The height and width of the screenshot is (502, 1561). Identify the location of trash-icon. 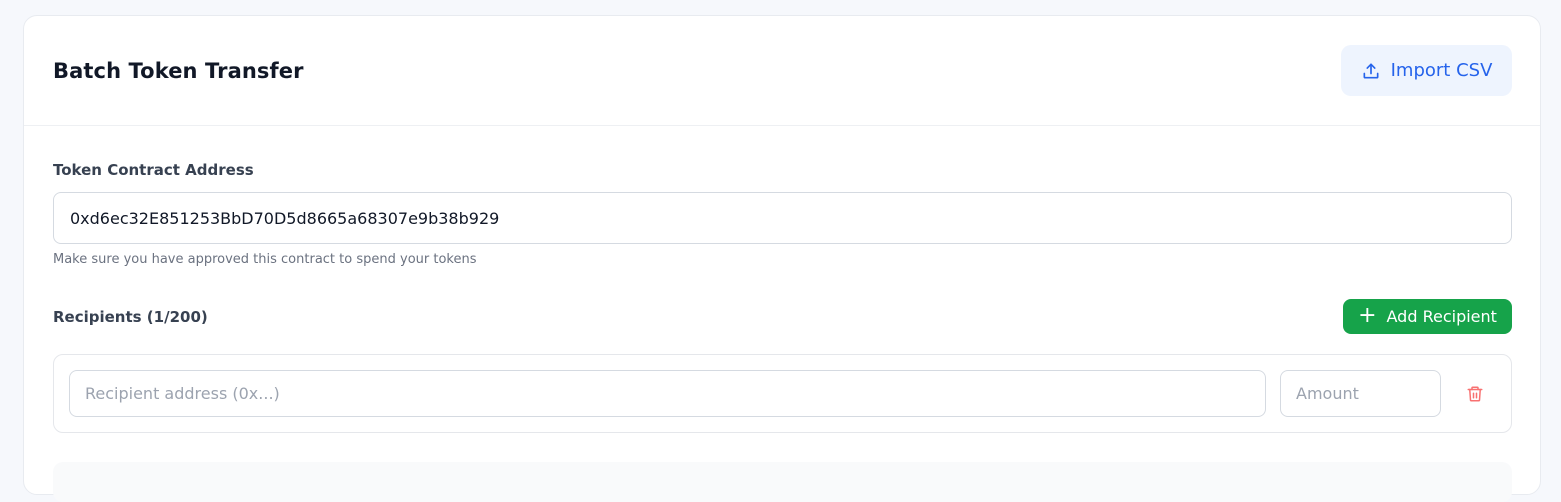
(1475, 394).